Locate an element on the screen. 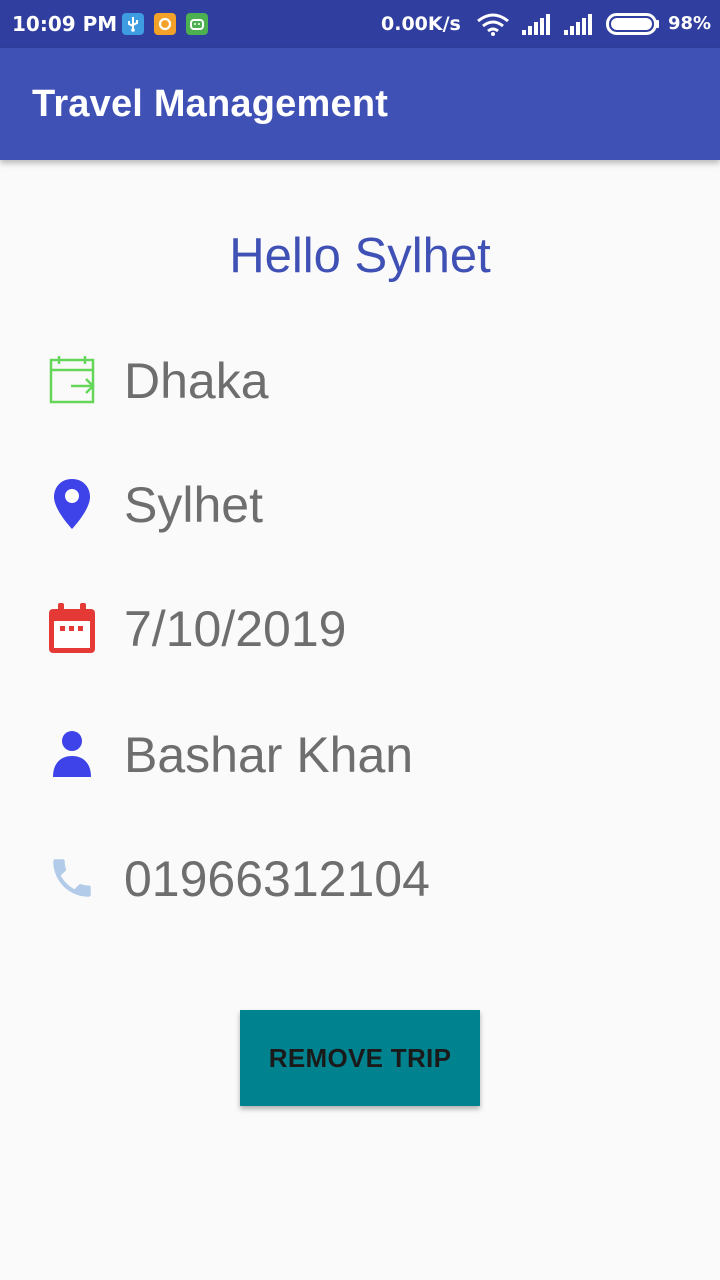  phone-icon is located at coordinates (72, 878).